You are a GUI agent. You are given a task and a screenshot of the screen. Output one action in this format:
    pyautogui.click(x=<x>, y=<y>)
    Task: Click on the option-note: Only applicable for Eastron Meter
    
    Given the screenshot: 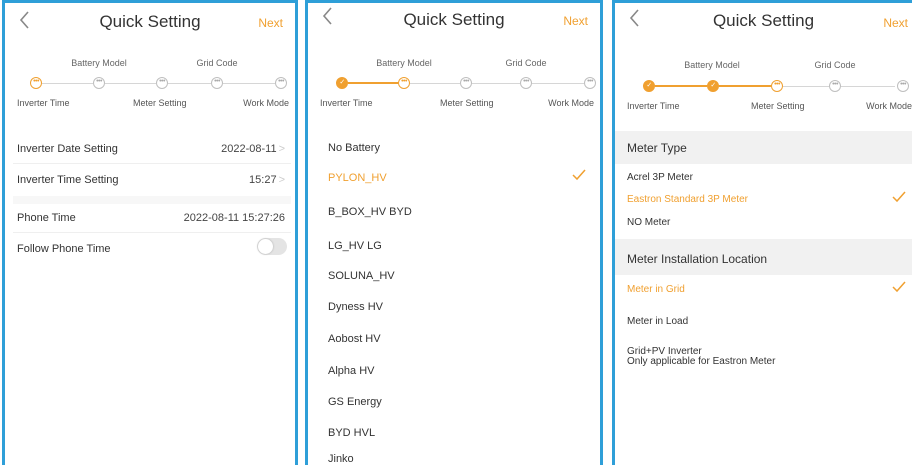 What is the action you would take?
    pyautogui.click(x=701, y=361)
    